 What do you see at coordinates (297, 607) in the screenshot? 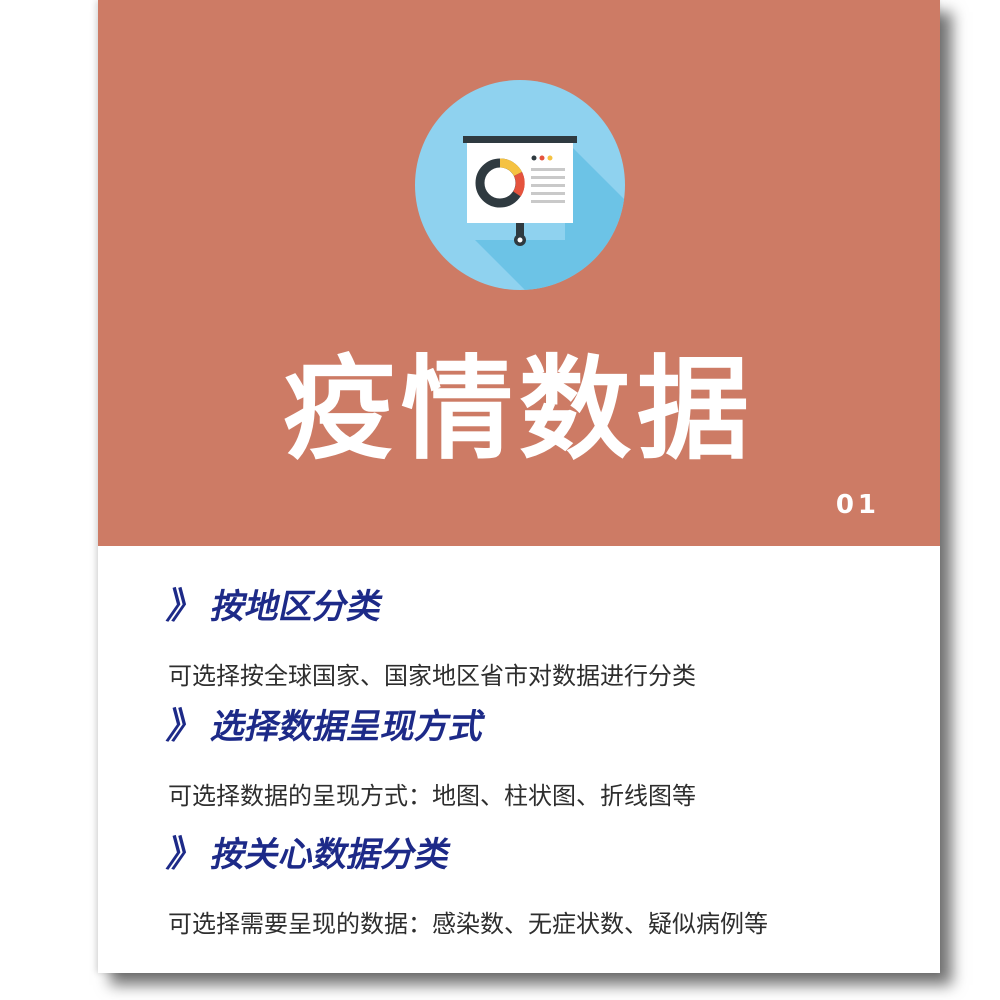
I see `section-title: 按地区分类` at bounding box center [297, 607].